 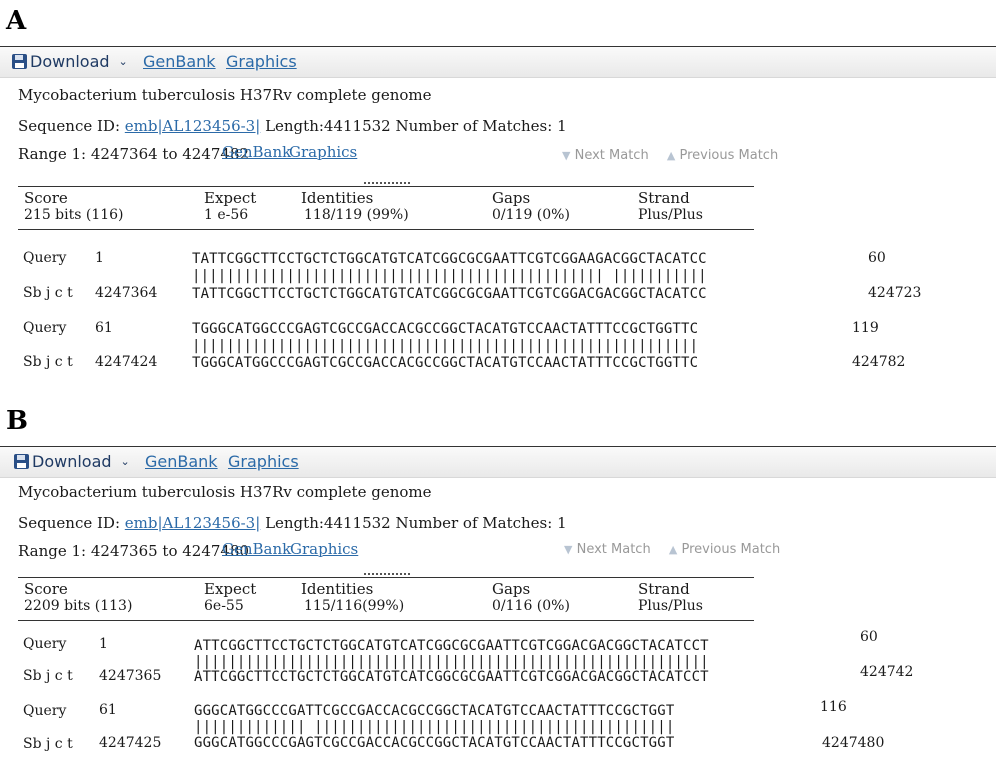 What do you see at coordinates (130, 676) in the screenshot?
I see `subject-start: 4247365` at bounding box center [130, 676].